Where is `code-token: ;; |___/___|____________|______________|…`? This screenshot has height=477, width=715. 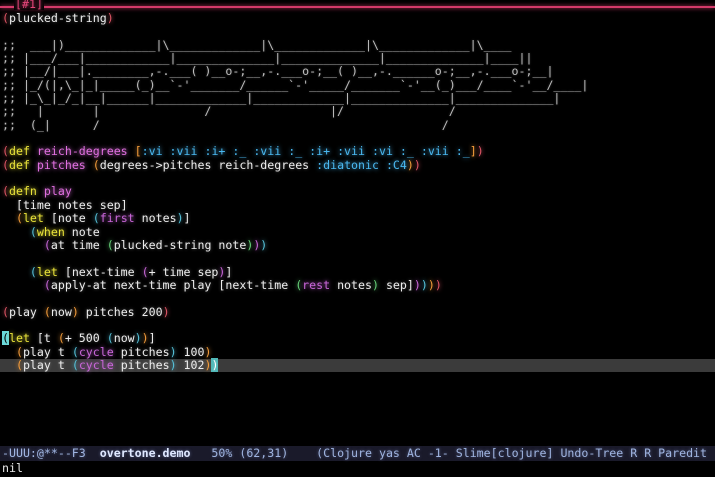
code-token: ;; |___/___|____________|______________|… is located at coordinates (267, 58).